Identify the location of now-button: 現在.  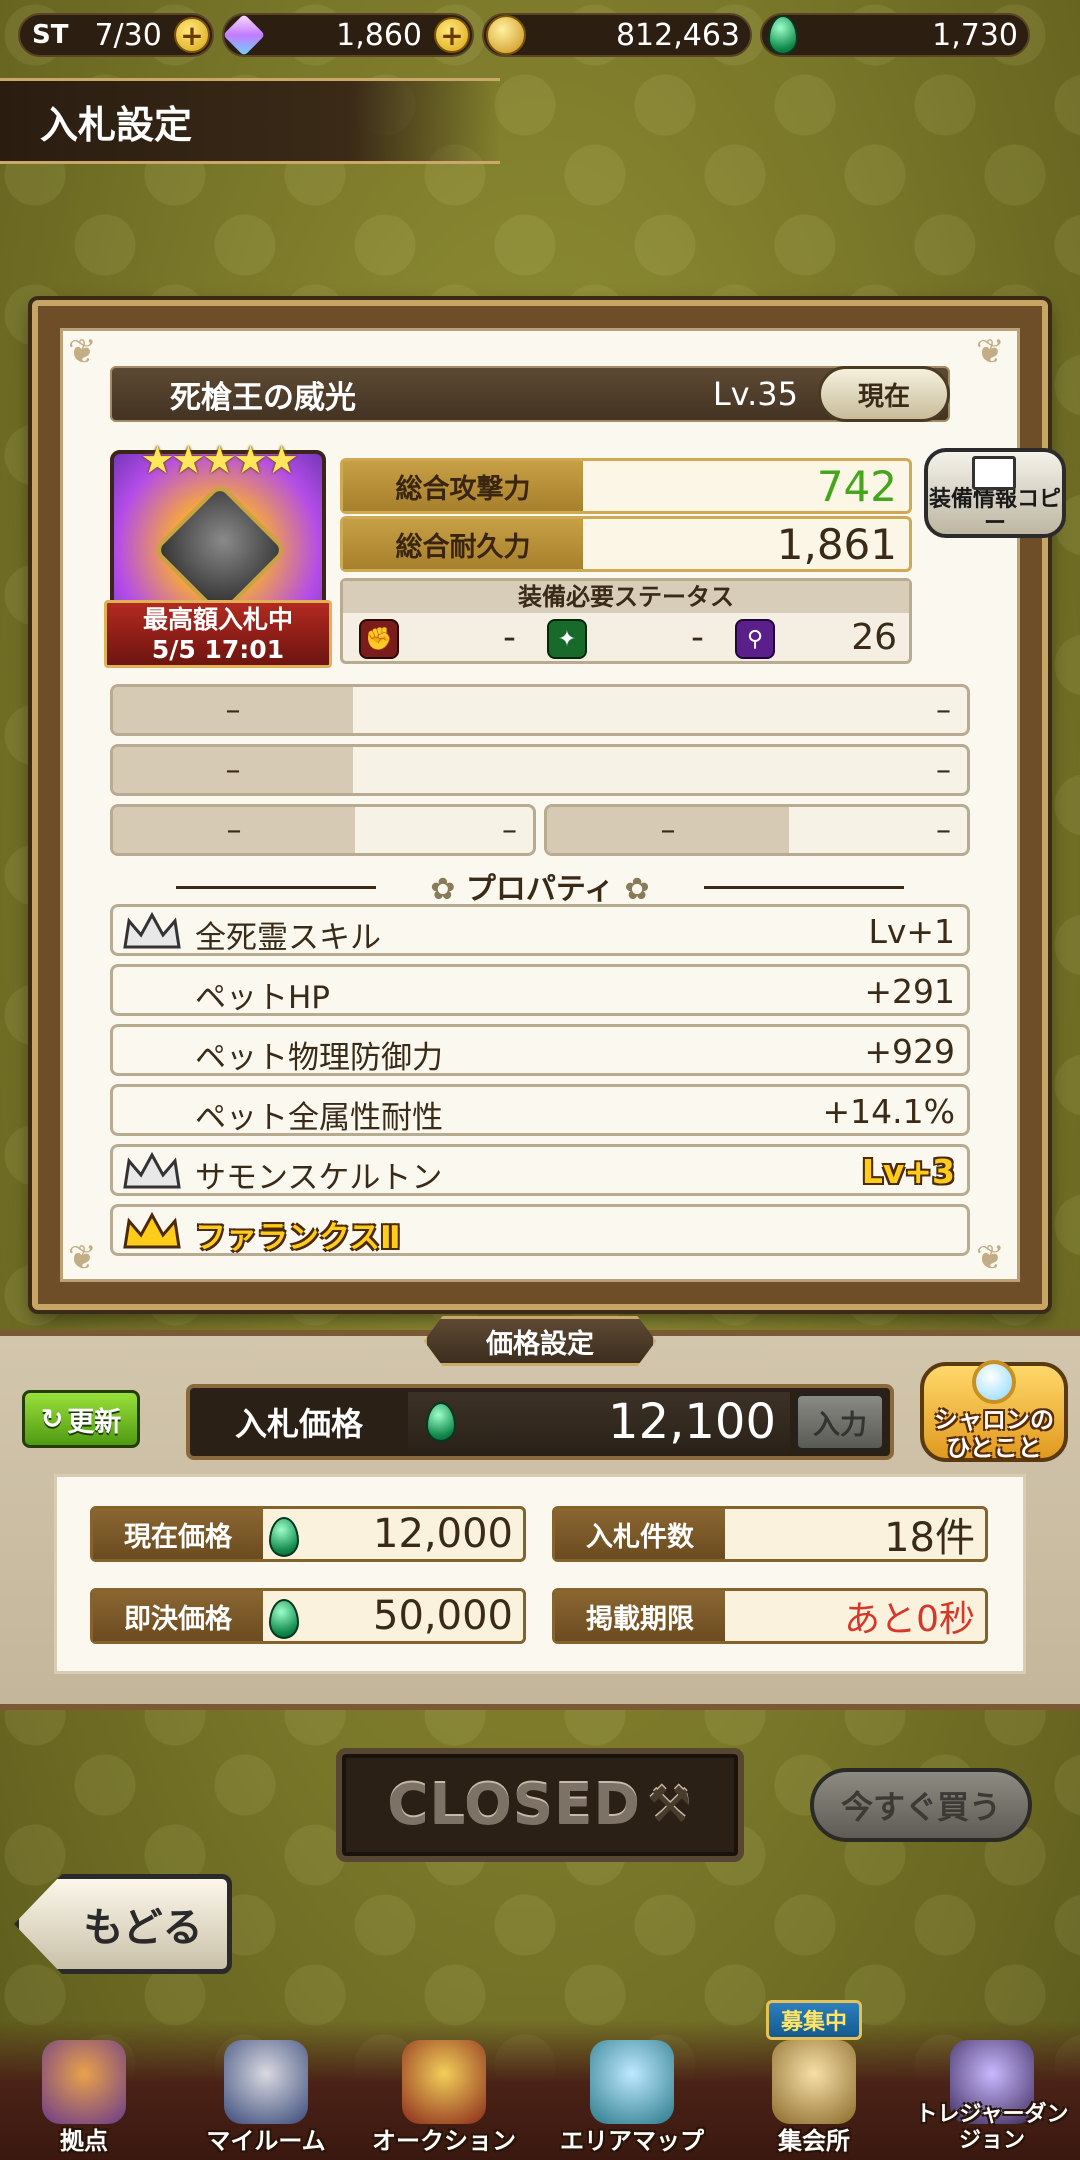
(884, 394).